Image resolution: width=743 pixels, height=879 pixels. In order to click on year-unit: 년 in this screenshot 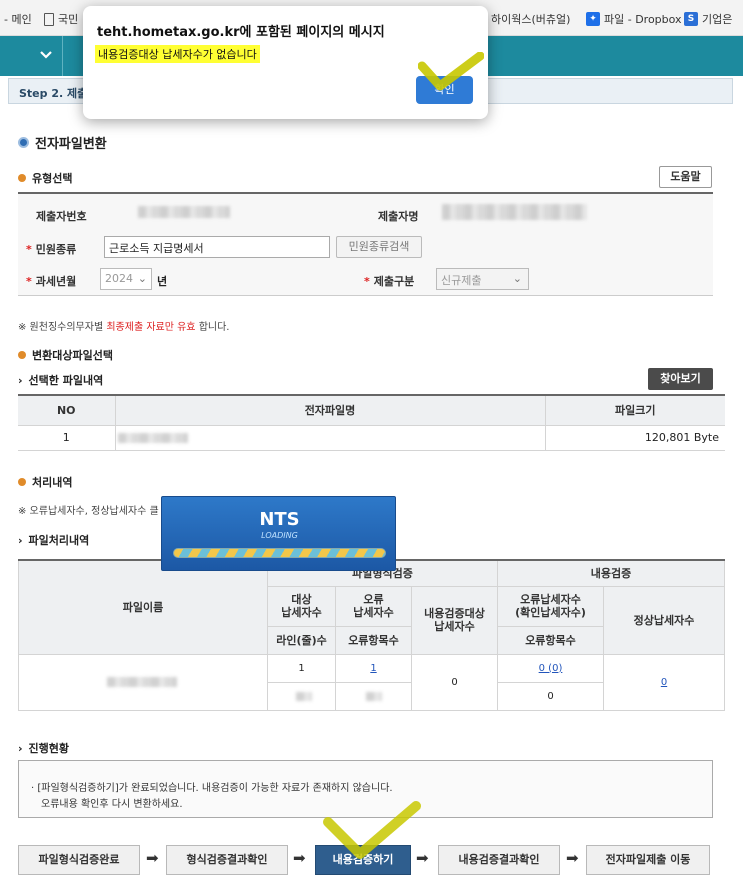, I will do `click(162, 281)`.